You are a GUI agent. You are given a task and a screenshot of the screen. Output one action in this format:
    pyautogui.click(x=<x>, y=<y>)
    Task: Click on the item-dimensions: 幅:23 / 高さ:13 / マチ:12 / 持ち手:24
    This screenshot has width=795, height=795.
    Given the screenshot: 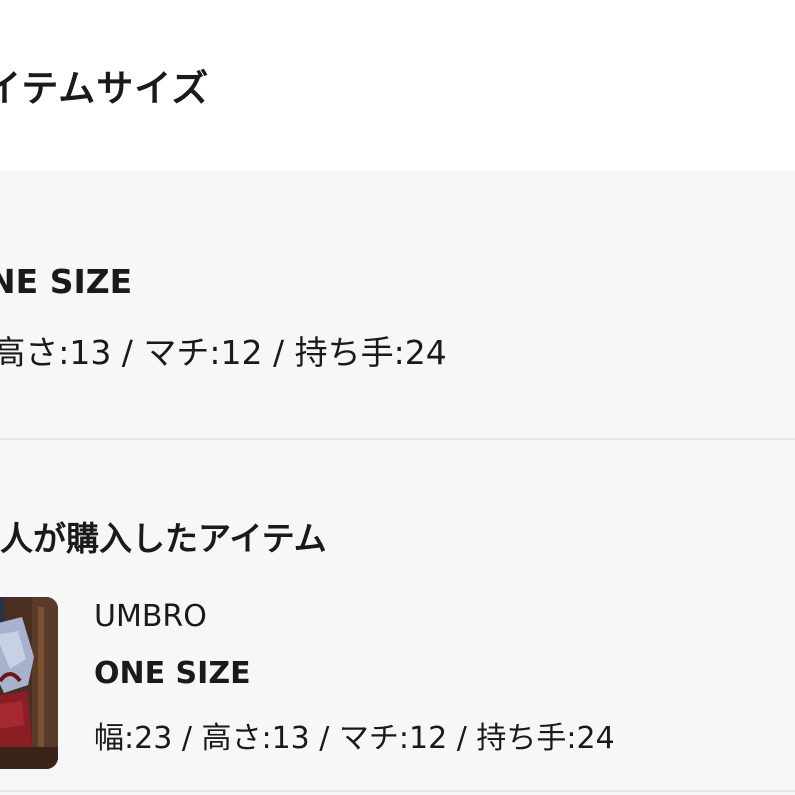 What is the action you would take?
    pyautogui.click(x=354, y=738)
    